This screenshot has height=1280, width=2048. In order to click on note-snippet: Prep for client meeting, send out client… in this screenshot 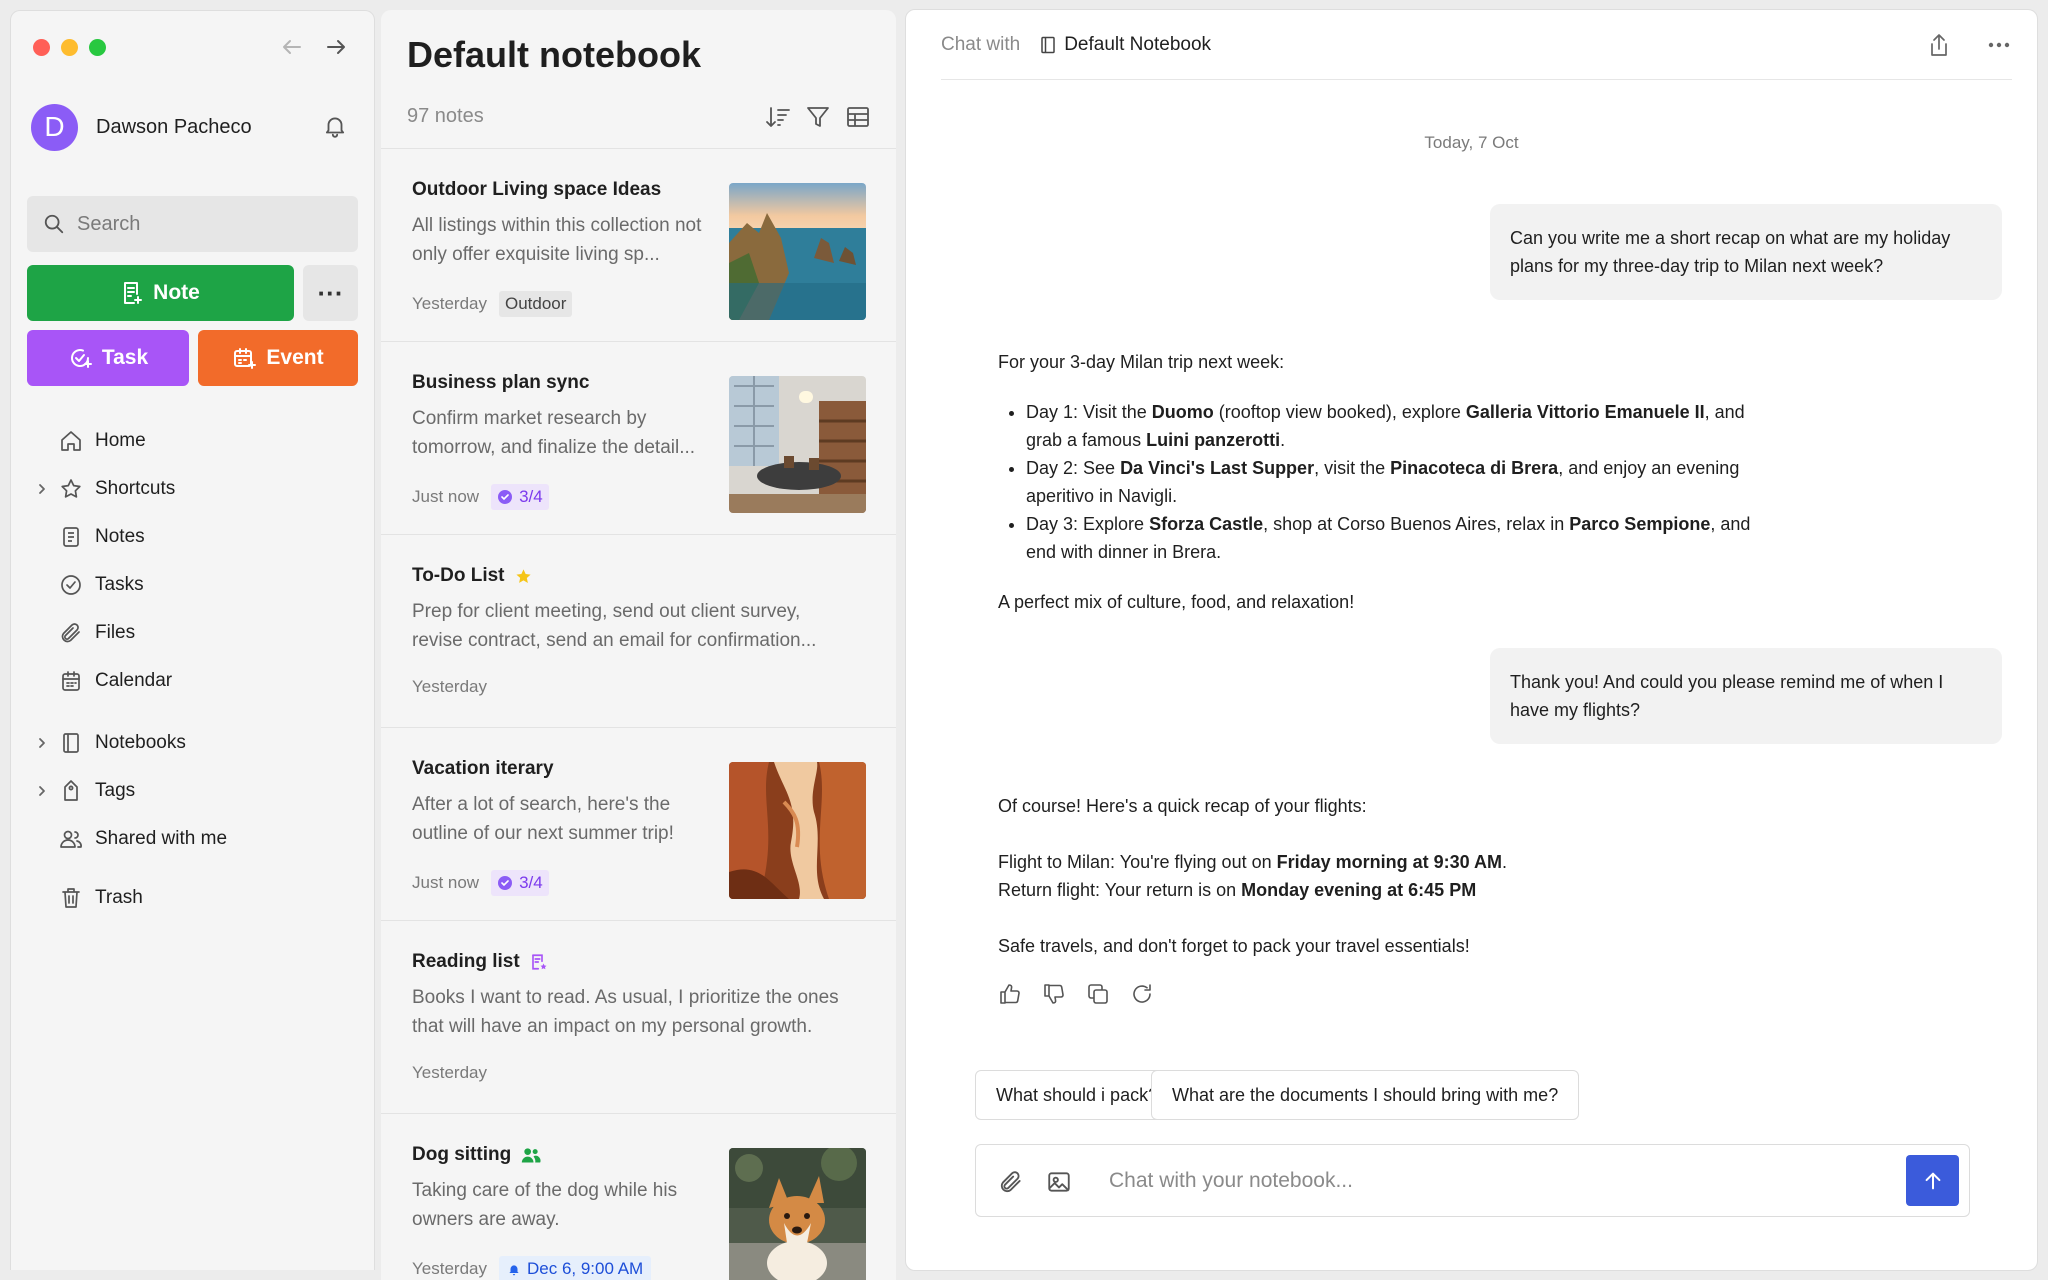, I will do `click(614, 626)`.